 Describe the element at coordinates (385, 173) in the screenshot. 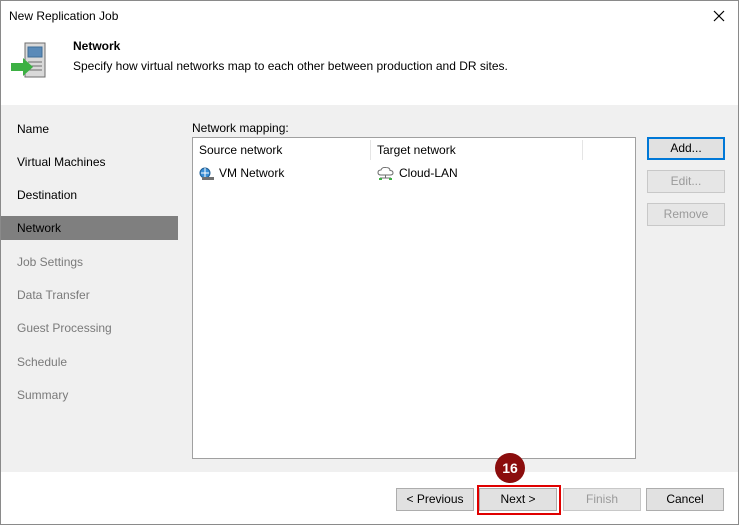

I see `cloud-network-icon` at that location.